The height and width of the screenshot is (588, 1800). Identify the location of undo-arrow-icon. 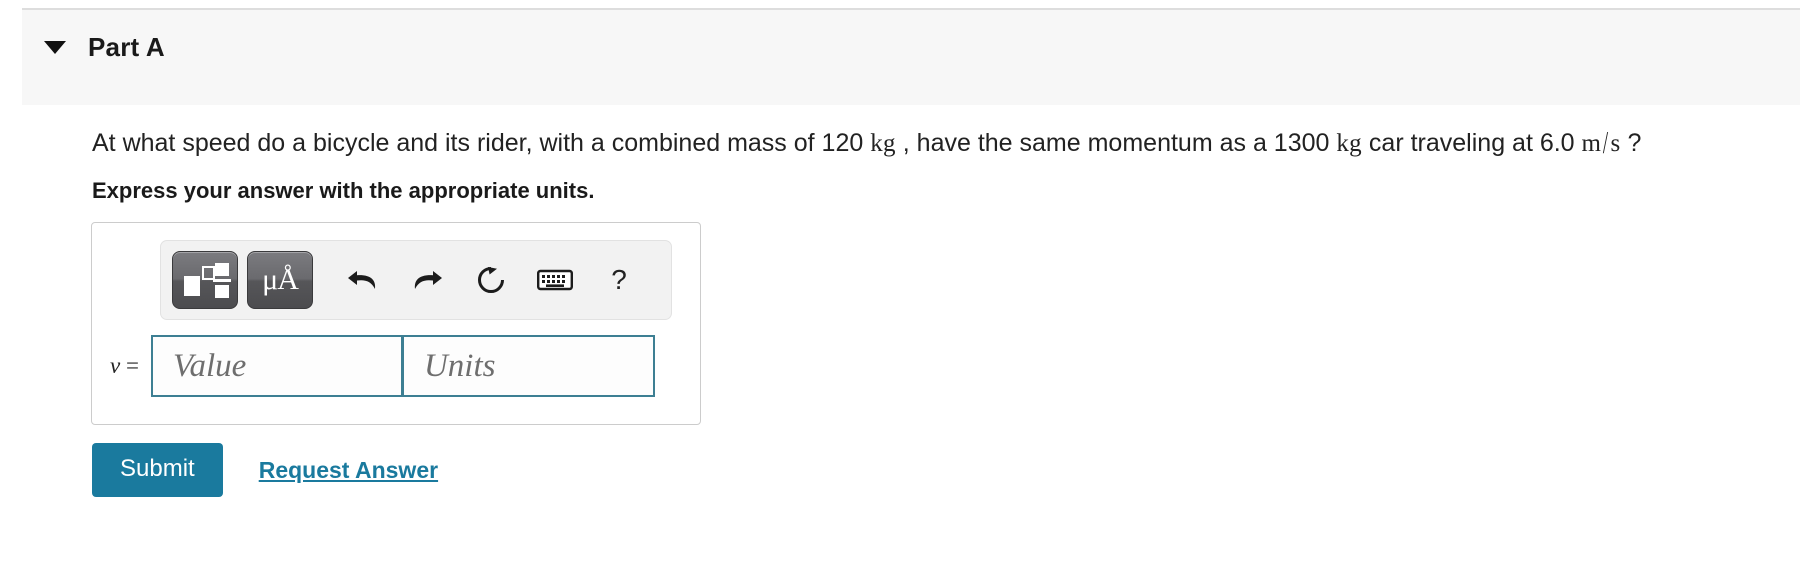
(363, 280).